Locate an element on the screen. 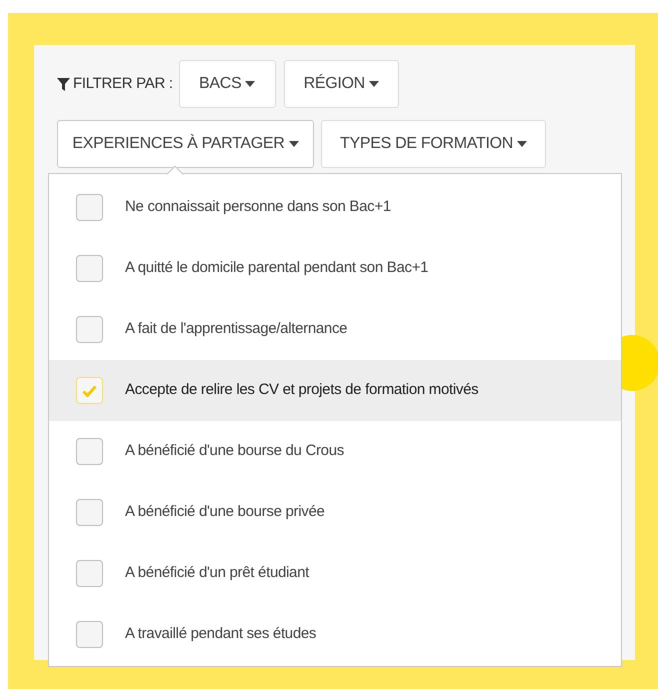  filter-dropdown-button: BACS is located at coordinates (227, 84).